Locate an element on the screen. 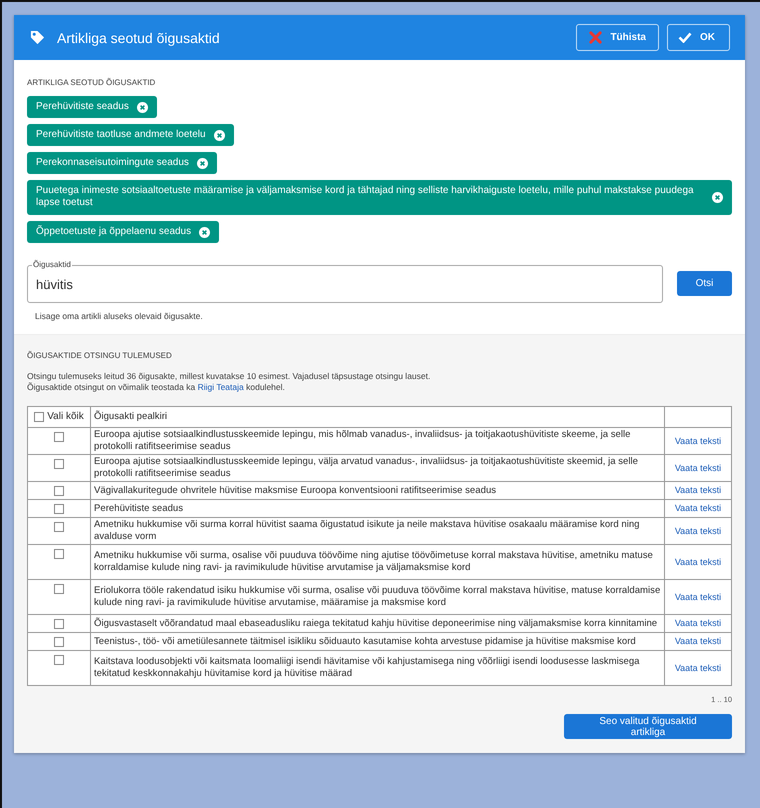  search-info: Õigusaktide otsingut on võimalik teostada ka Riigi Teataja kodulehel. is located at coordinates (156, 387).